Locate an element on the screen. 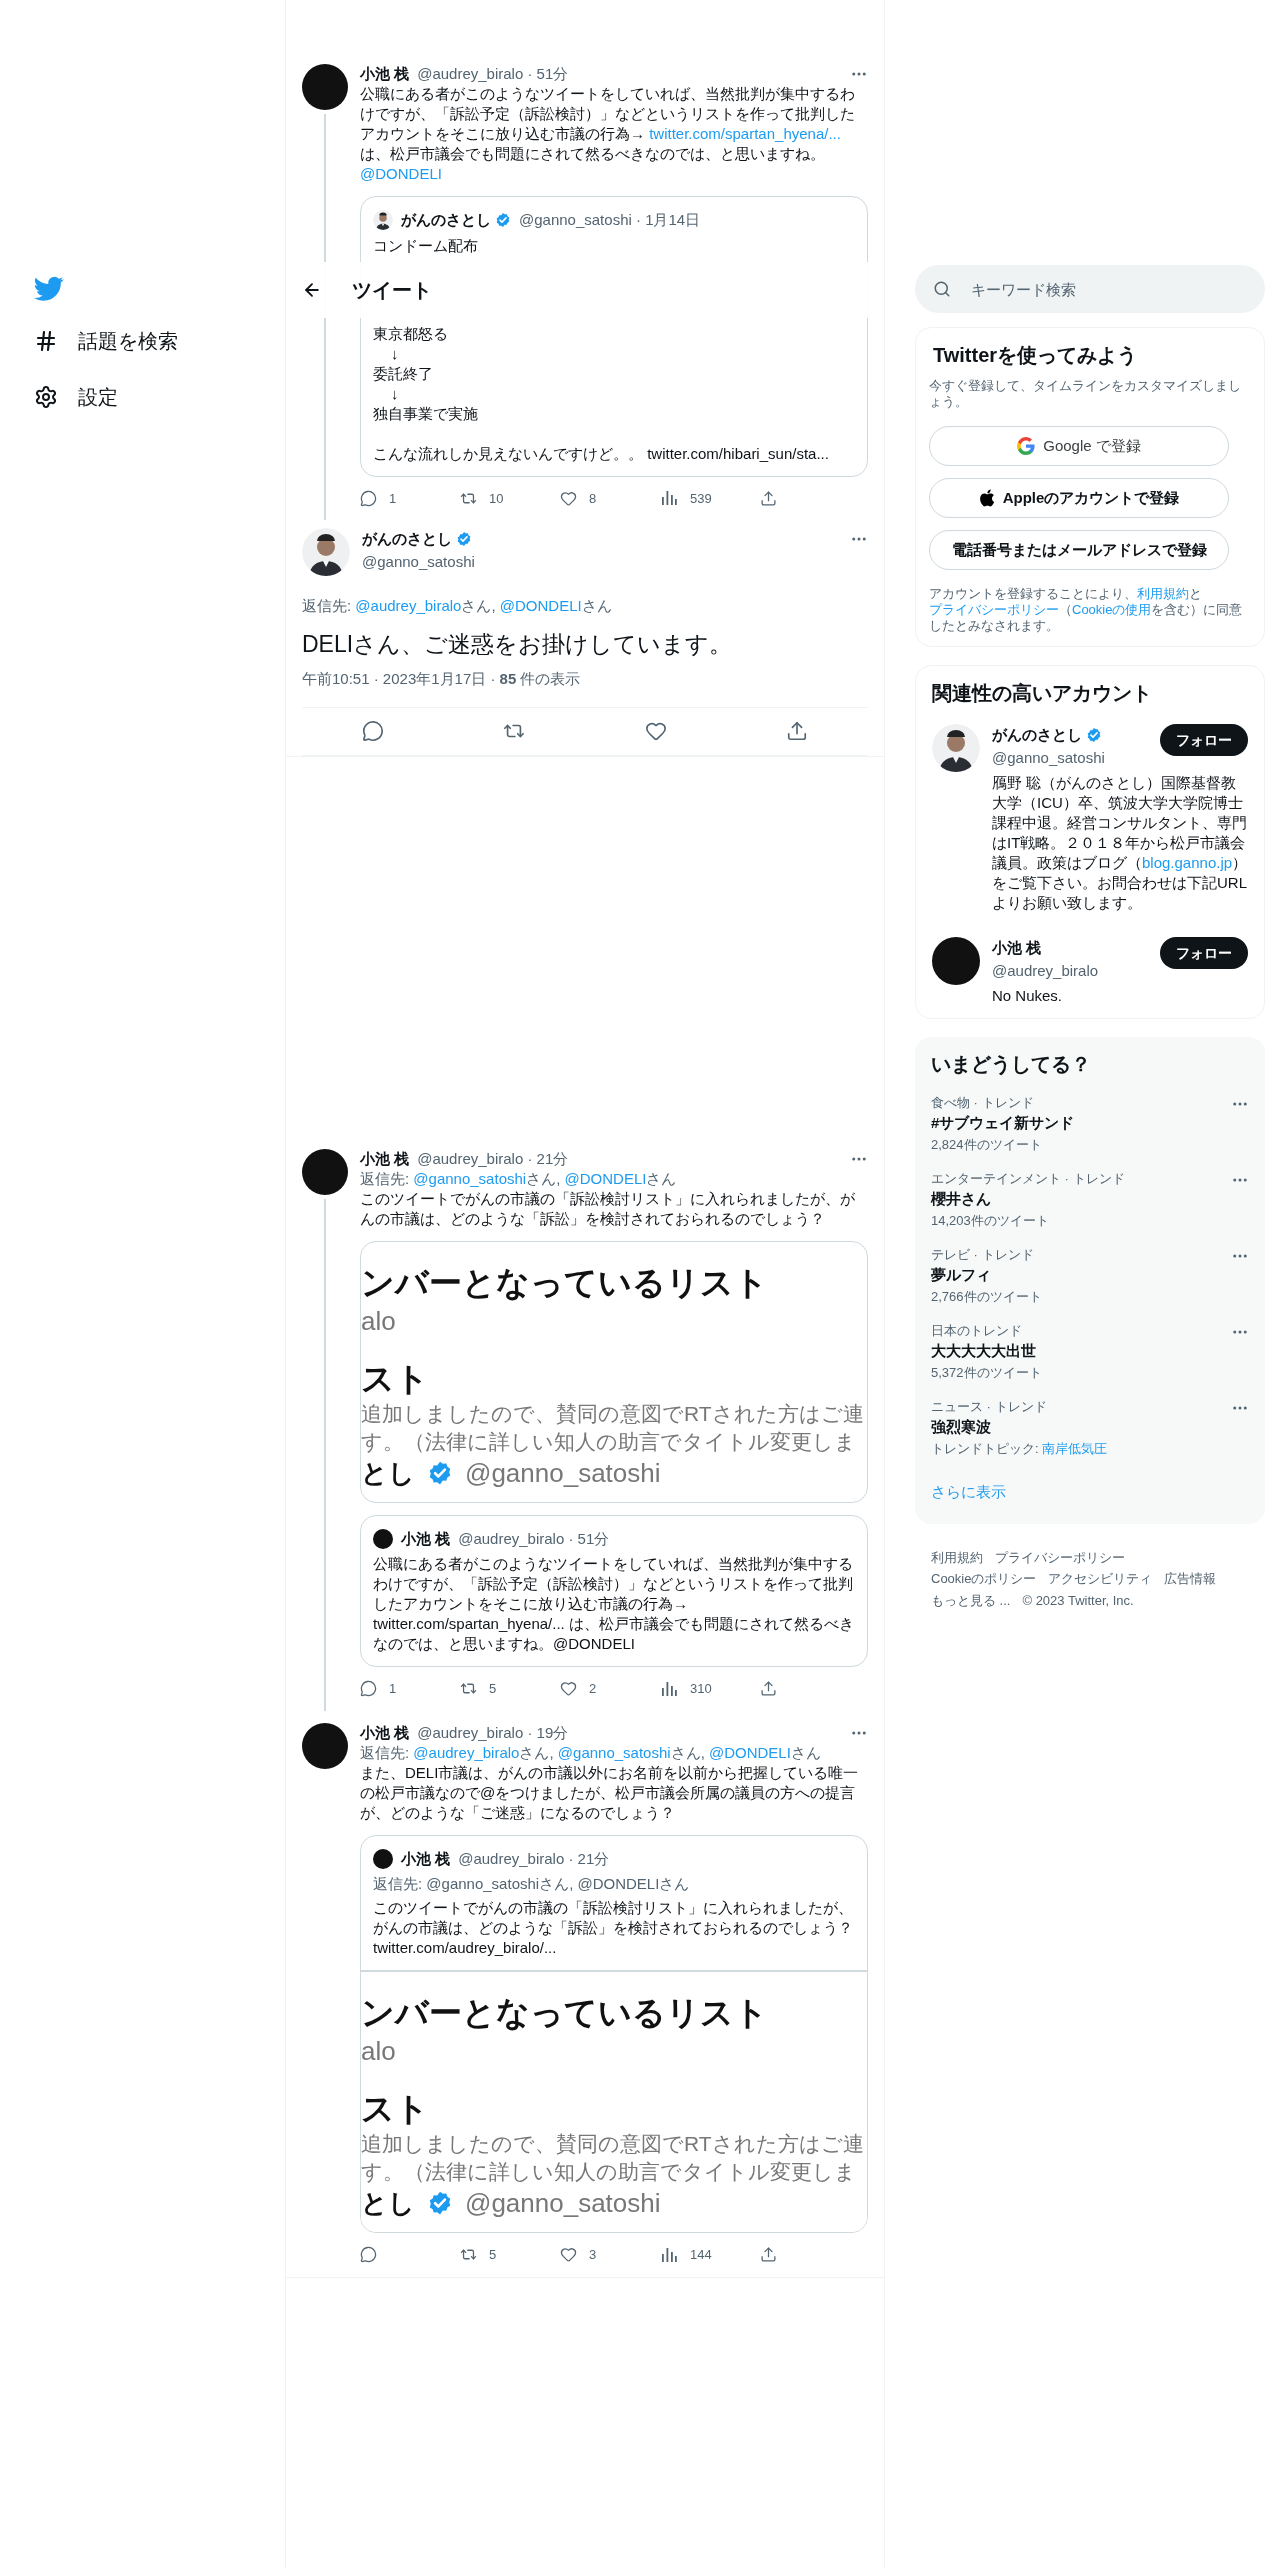  footer-link: 利用規約 is located at coordinates (957, 1557).